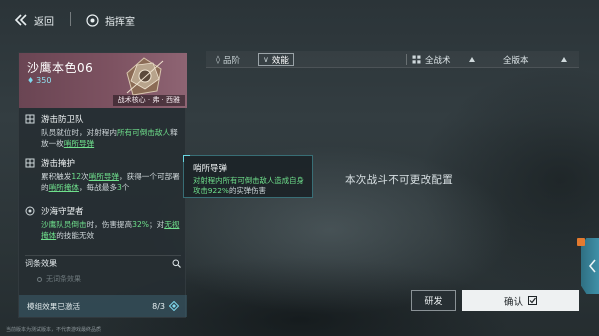  What do you see at coordinates (54, 306) in the screenshot?
I see `status-label: 模组效果已激活` at bounding box center [54, 306].